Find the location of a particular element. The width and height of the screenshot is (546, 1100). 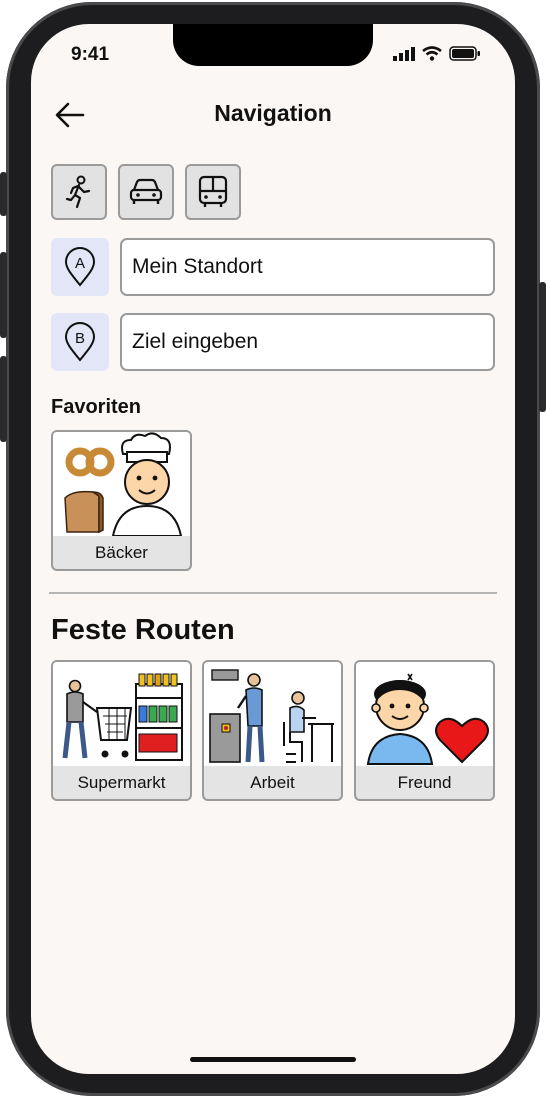

baker-icon is located at coordinates (123, 484).